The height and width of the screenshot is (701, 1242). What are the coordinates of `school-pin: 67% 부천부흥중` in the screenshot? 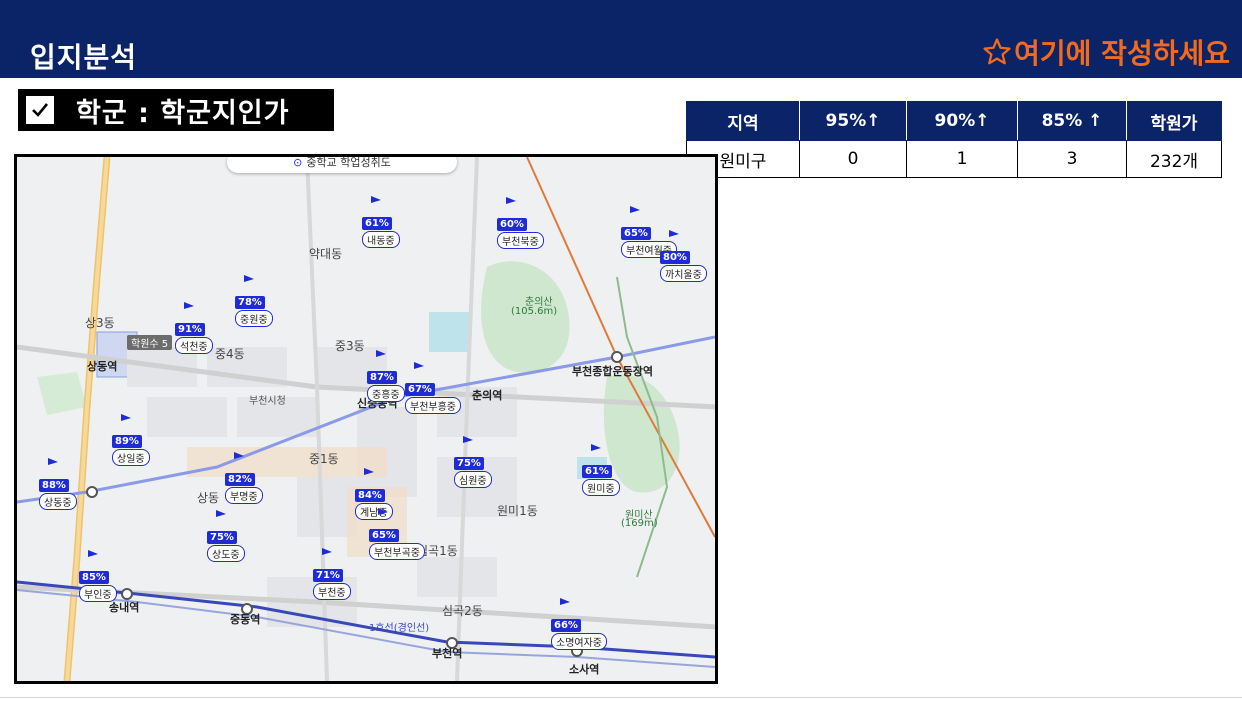 It's located at (433, 388).